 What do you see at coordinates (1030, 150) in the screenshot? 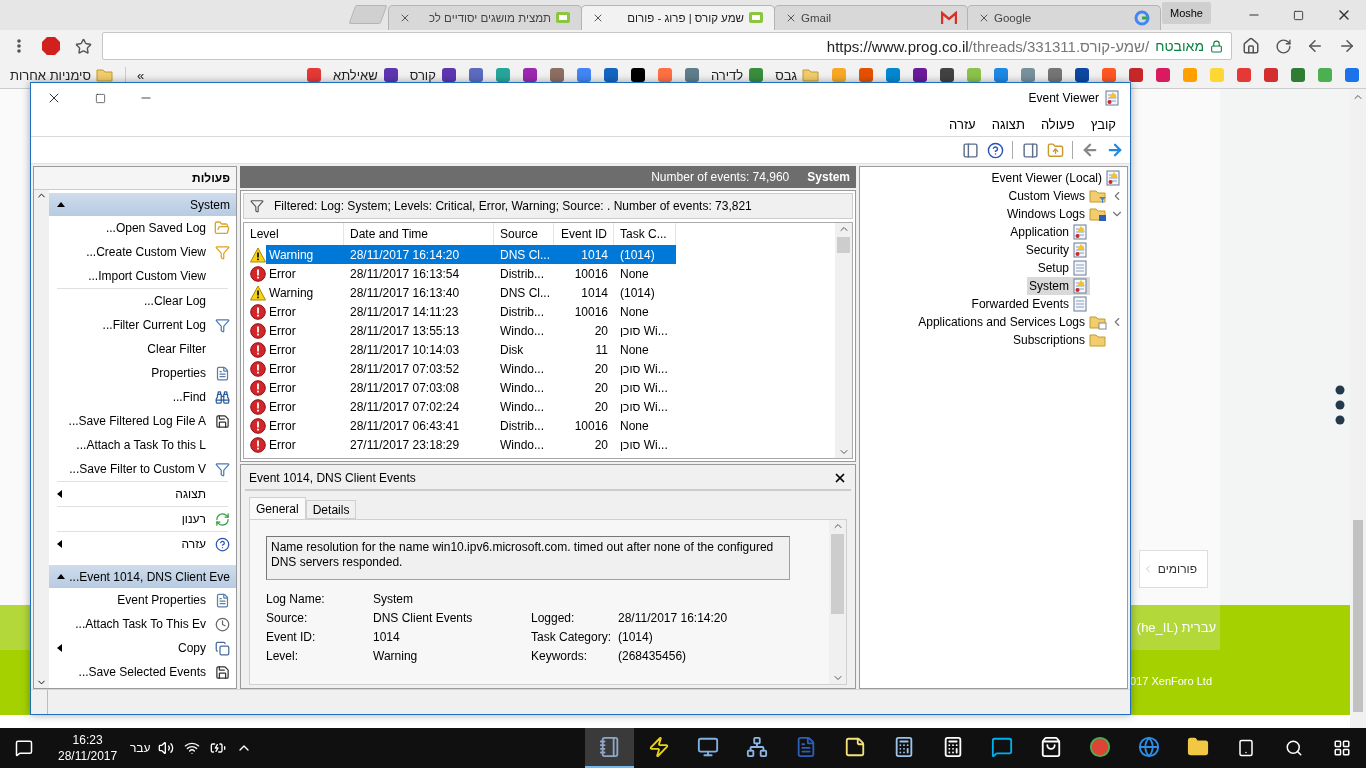
I see `panel-icon` at bounding box center [1030, 150].